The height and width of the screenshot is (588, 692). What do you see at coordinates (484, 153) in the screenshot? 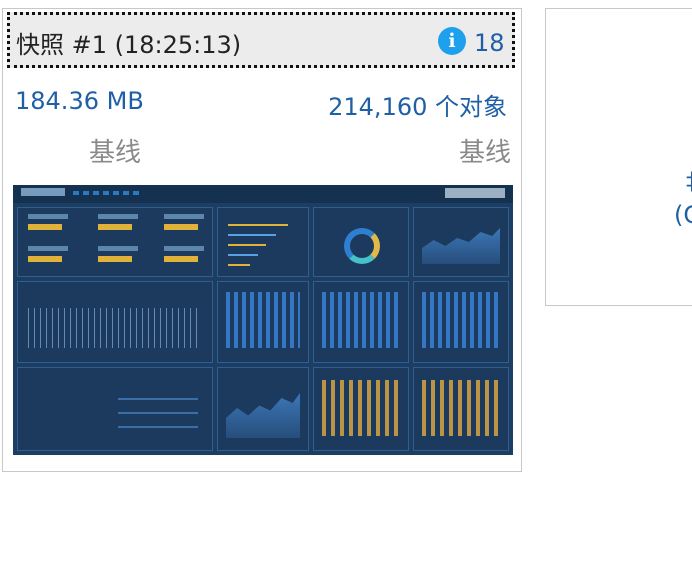
I see `object-baseline-label: 基线` at bounding box center [484, 153].